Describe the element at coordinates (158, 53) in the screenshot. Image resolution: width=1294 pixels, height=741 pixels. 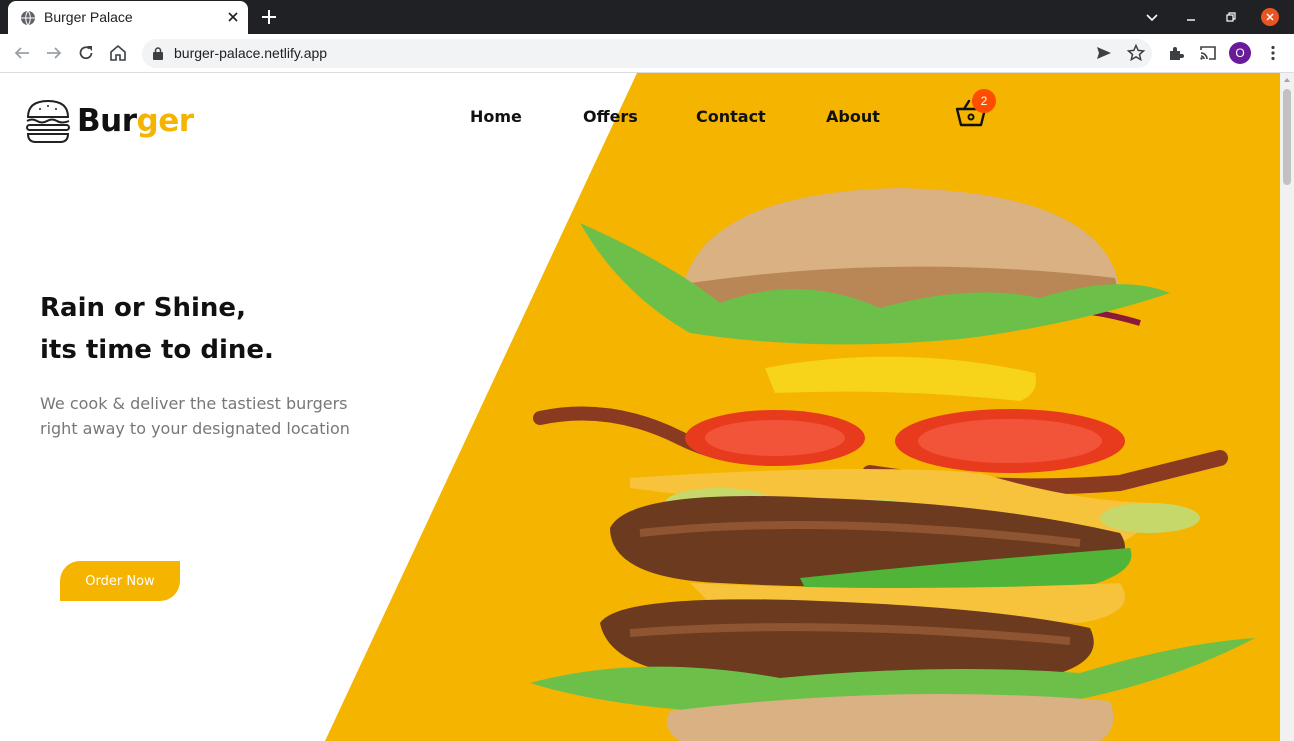
I see `lock-icon` at that location.